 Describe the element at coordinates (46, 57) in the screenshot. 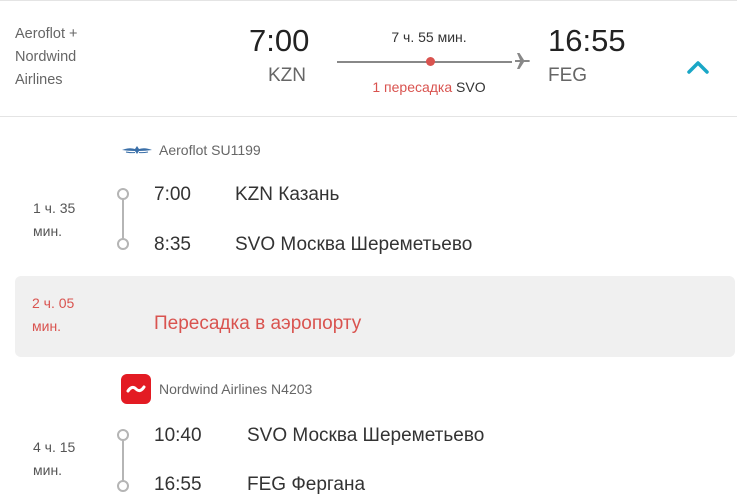

I see `airlines-label: Aeroflot + Nordwind Airlines` at that location.